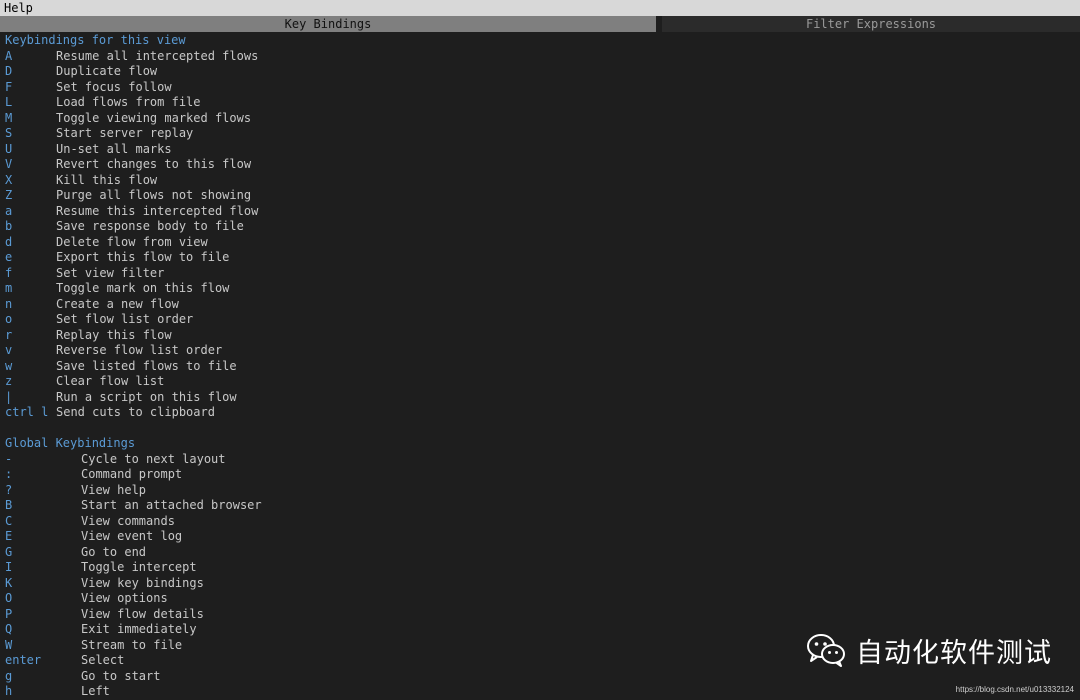  Describe the element at coordinates (146, 365) in the screenshot. I see `binding-desc: Save listed flows to file` at that location.